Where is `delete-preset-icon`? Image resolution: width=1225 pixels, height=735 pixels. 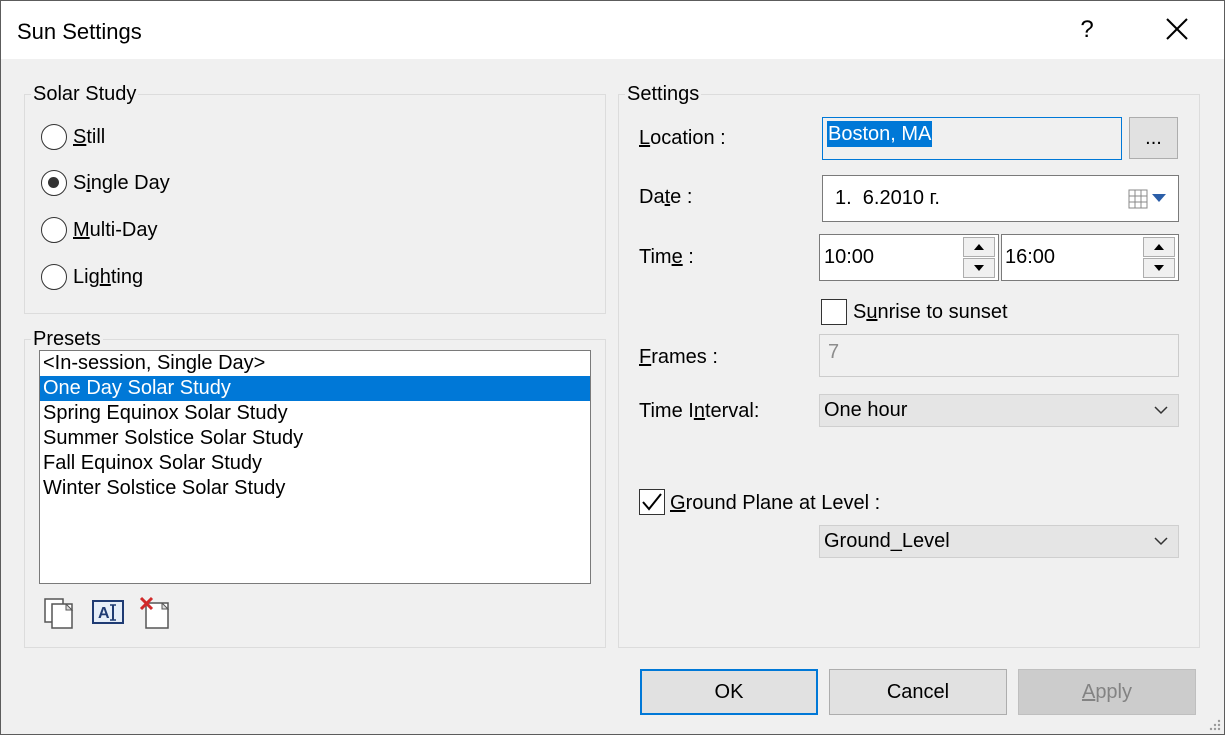 delete-preset-icon is located at coordinates (156, 613).